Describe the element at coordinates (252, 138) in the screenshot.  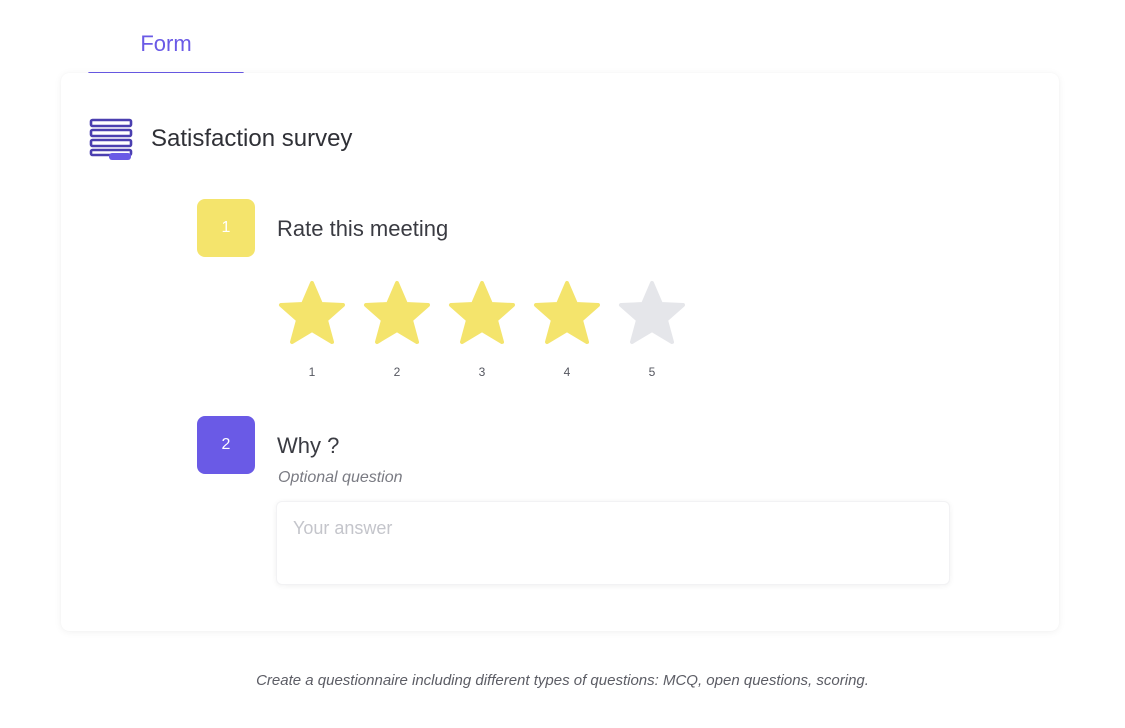
I see `survey-title: Satisfaction survey` at that location.